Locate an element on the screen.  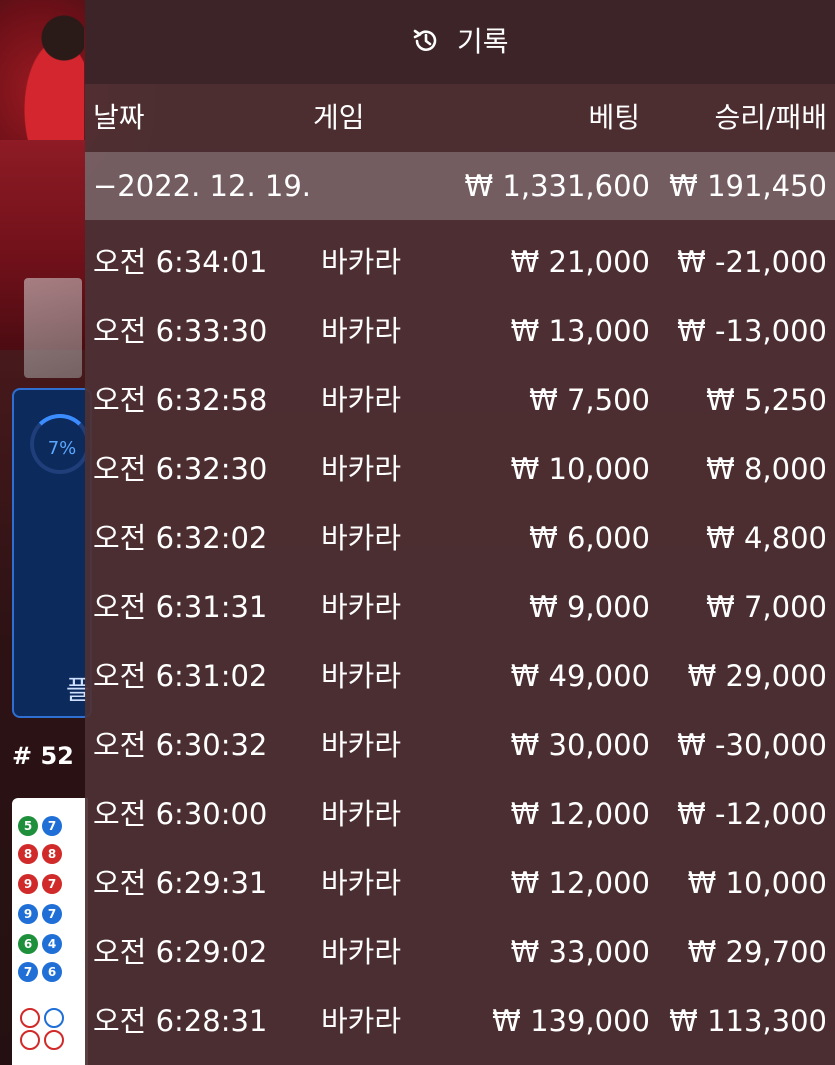
panel-header: 기록 is located at coordinates (460, 42).